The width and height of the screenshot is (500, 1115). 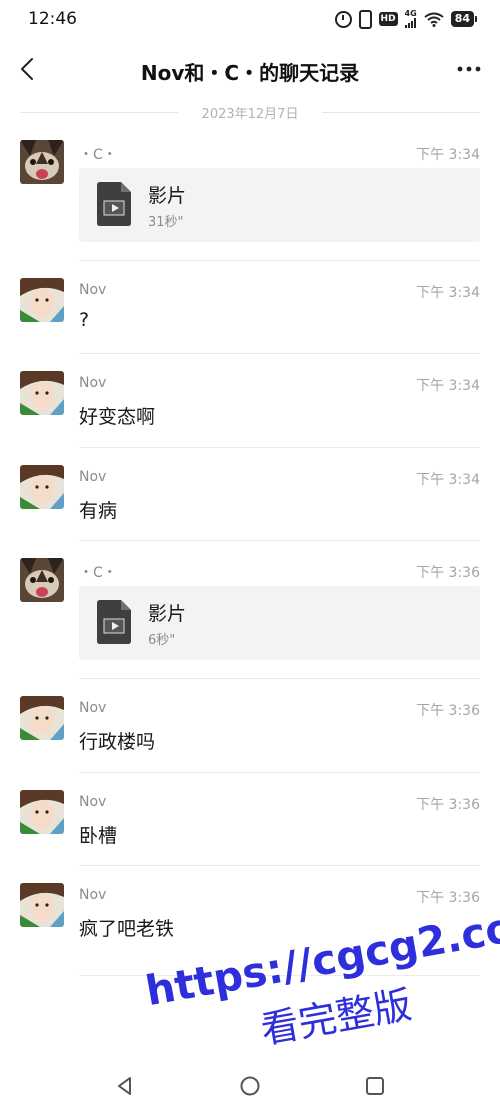 What do you see at coordinates (250, 819) in the screenshot?
I see `message-item: Nov 下午 3:36 卧槽` at bounding box center [250, 819].